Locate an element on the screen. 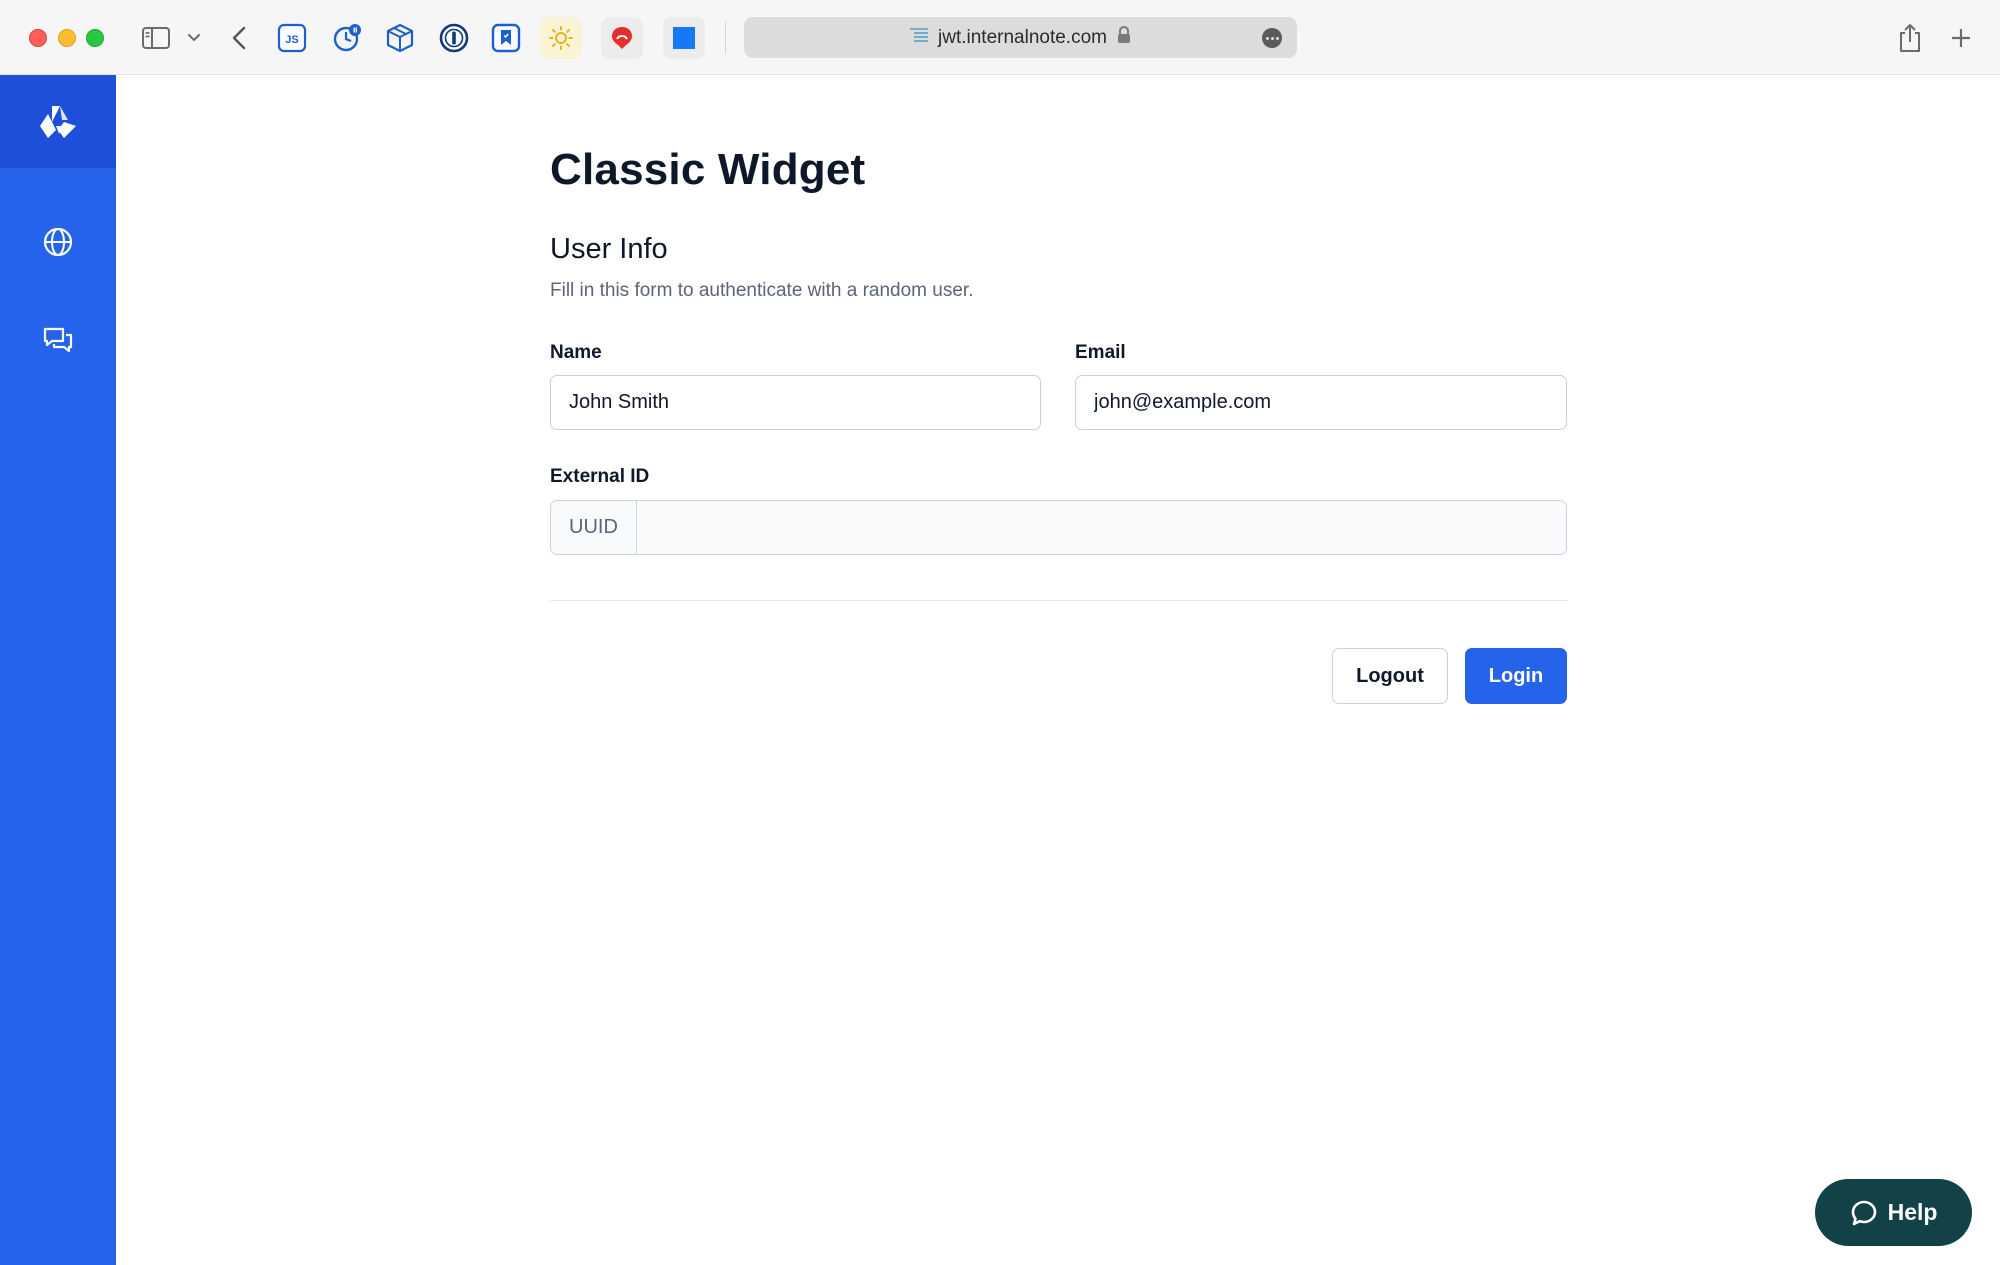 This screenshot has width=2000, height=1265. back-arrow-icon is located at coordinates (239, 38).